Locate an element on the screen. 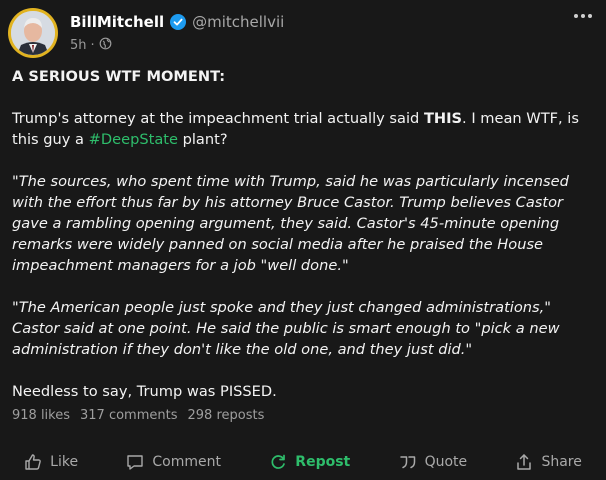  quote-label: Quote is located at coordinates (446, 462).